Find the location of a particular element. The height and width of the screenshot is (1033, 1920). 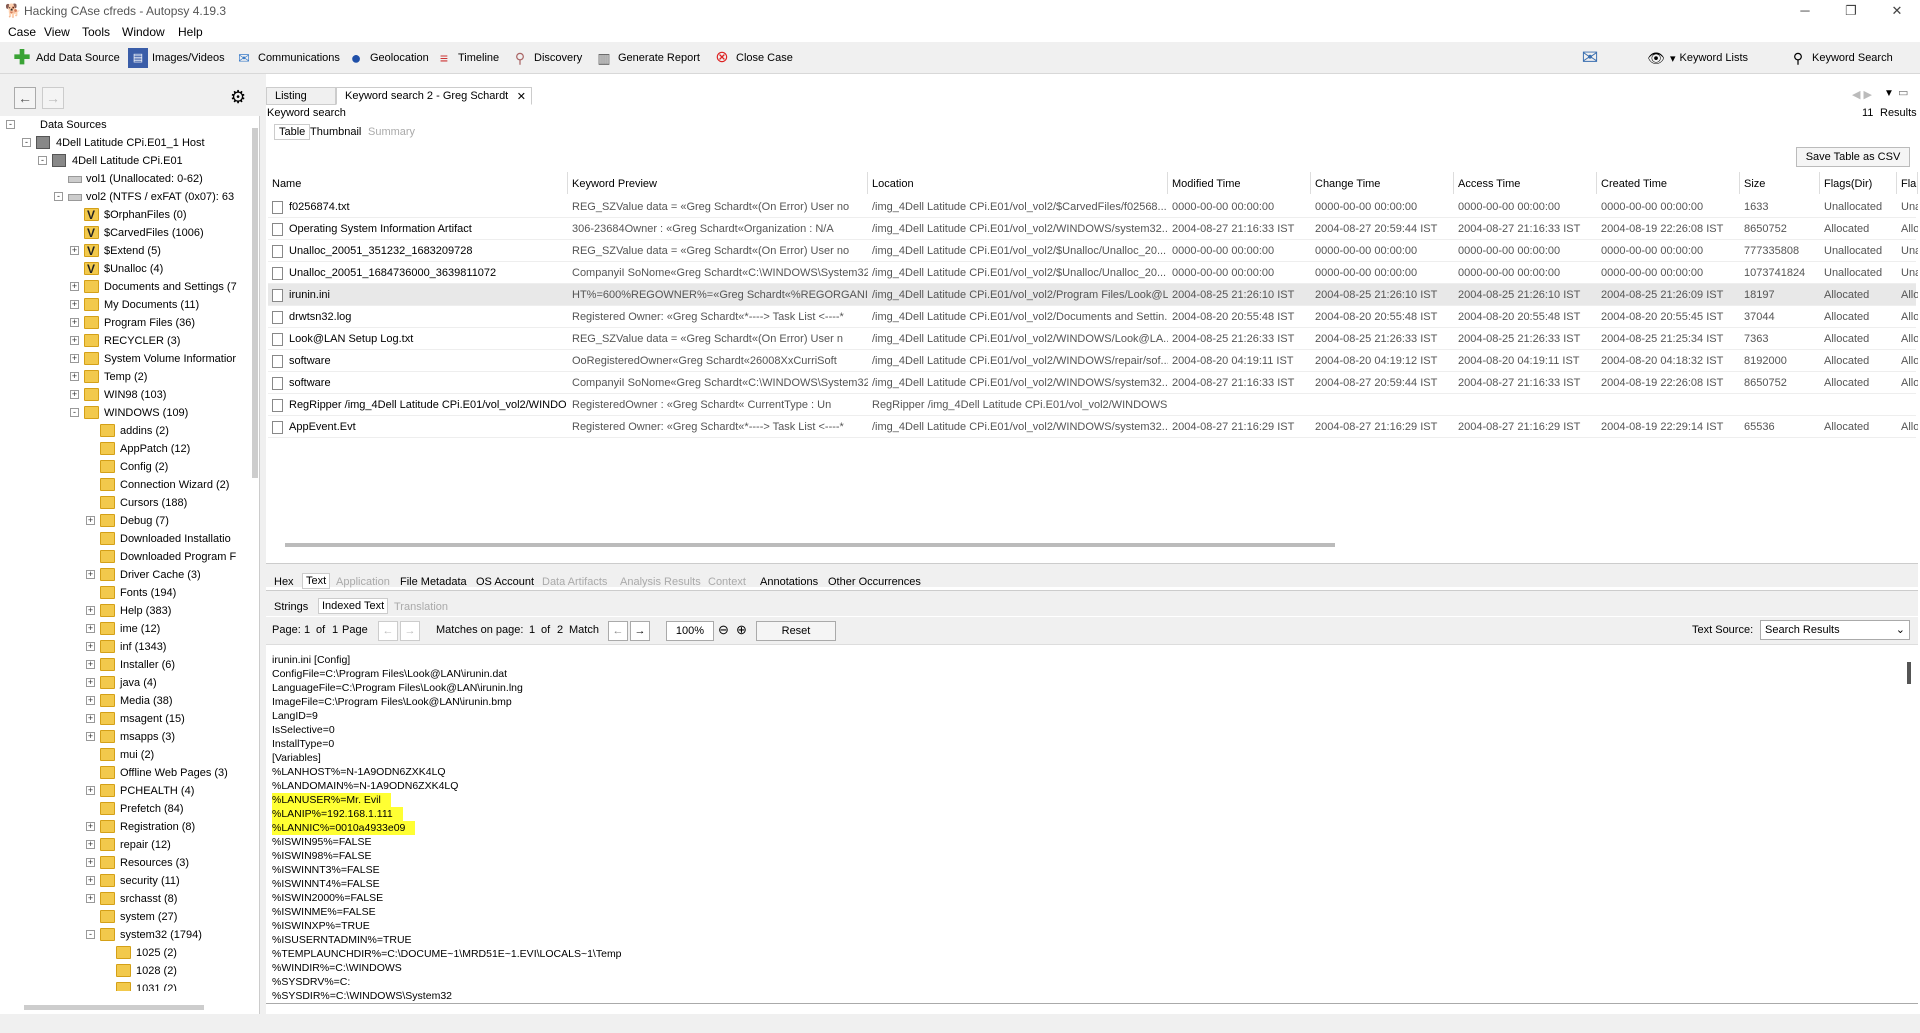

zoom-in-icon: ⊕ is located at coordinates (741, 630).